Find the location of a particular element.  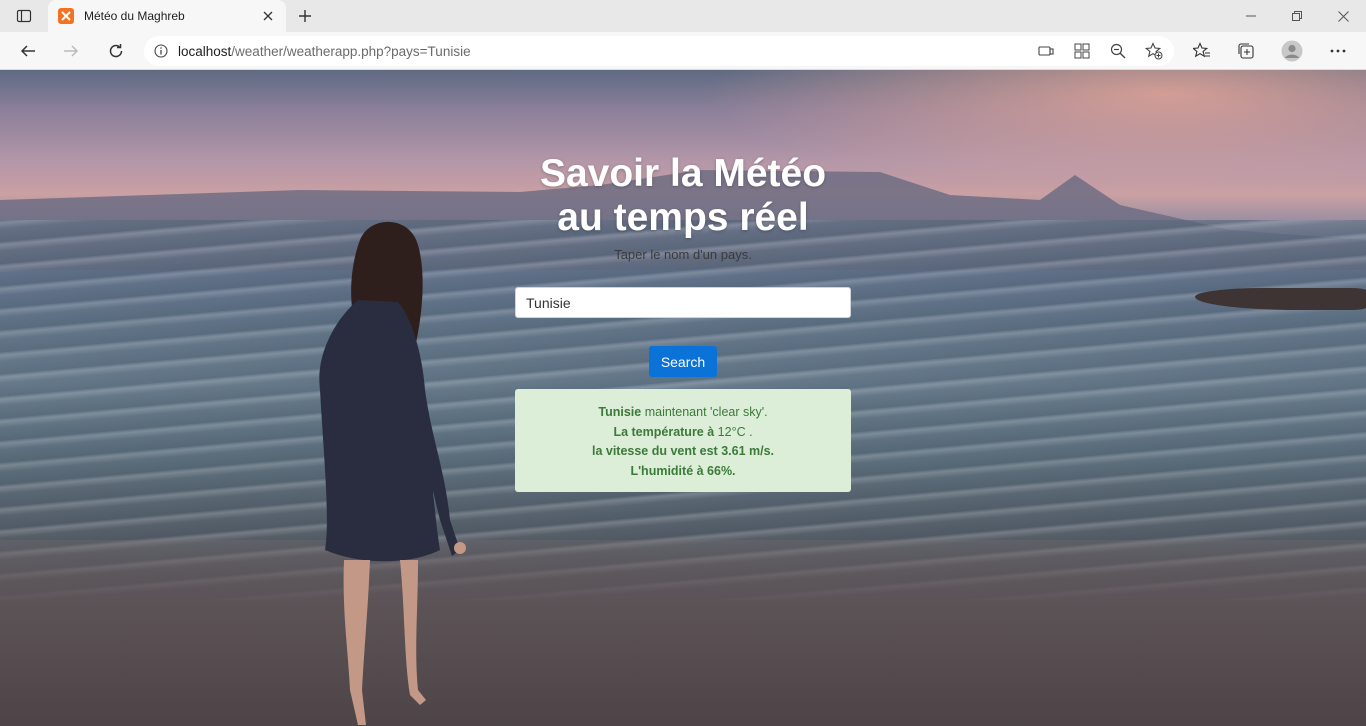

refresh-icon is located at coordinates (116, 51).